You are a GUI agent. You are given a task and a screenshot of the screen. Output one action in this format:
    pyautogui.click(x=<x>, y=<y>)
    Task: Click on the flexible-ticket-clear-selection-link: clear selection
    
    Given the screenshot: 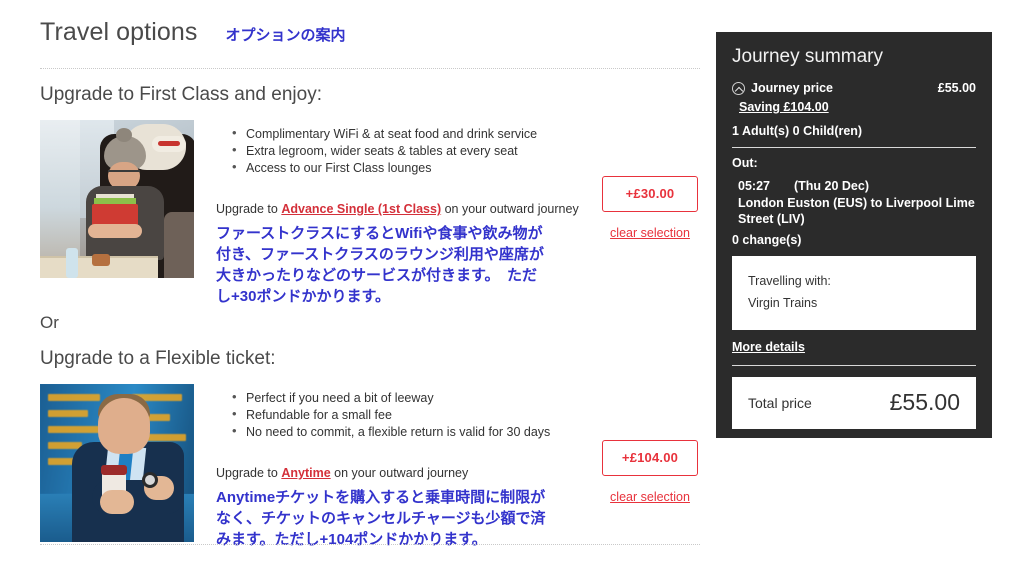 What is the action you would take?
    pyautogui.click(x=650, y=497)
    